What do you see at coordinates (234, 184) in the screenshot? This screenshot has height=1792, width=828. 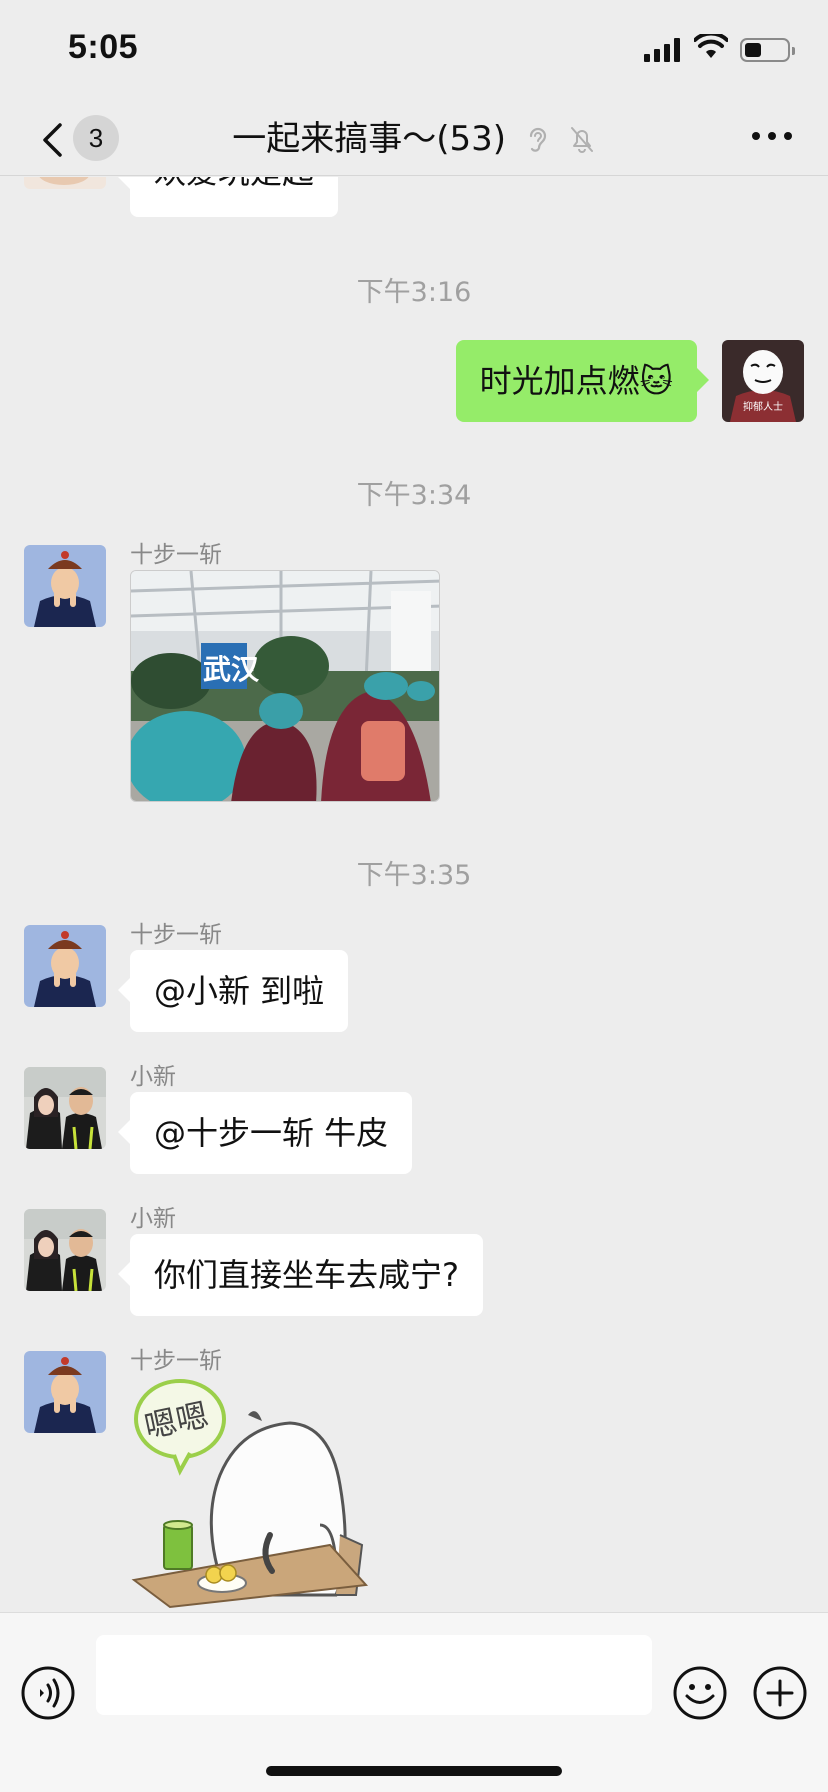 I see `message-text: 欢爱坑是起` at bounding box center [234, 184].